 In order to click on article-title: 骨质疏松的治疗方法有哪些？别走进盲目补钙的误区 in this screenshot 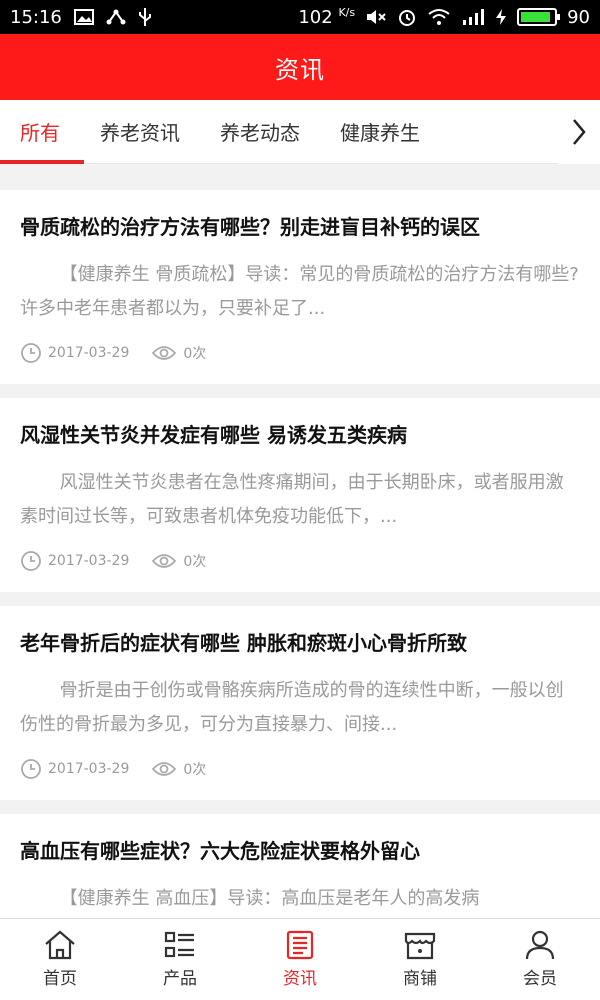, I will do `click(300, 227)`.